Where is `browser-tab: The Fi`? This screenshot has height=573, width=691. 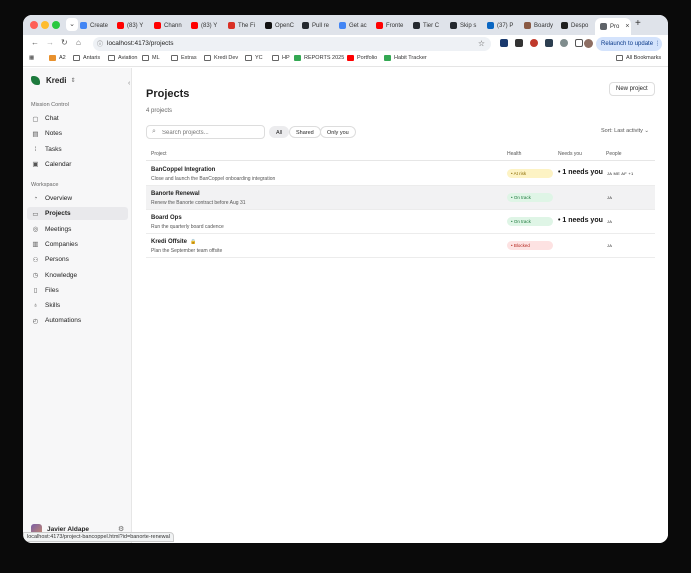 browser-tab: The Fi is located at coordinates (245, 25).